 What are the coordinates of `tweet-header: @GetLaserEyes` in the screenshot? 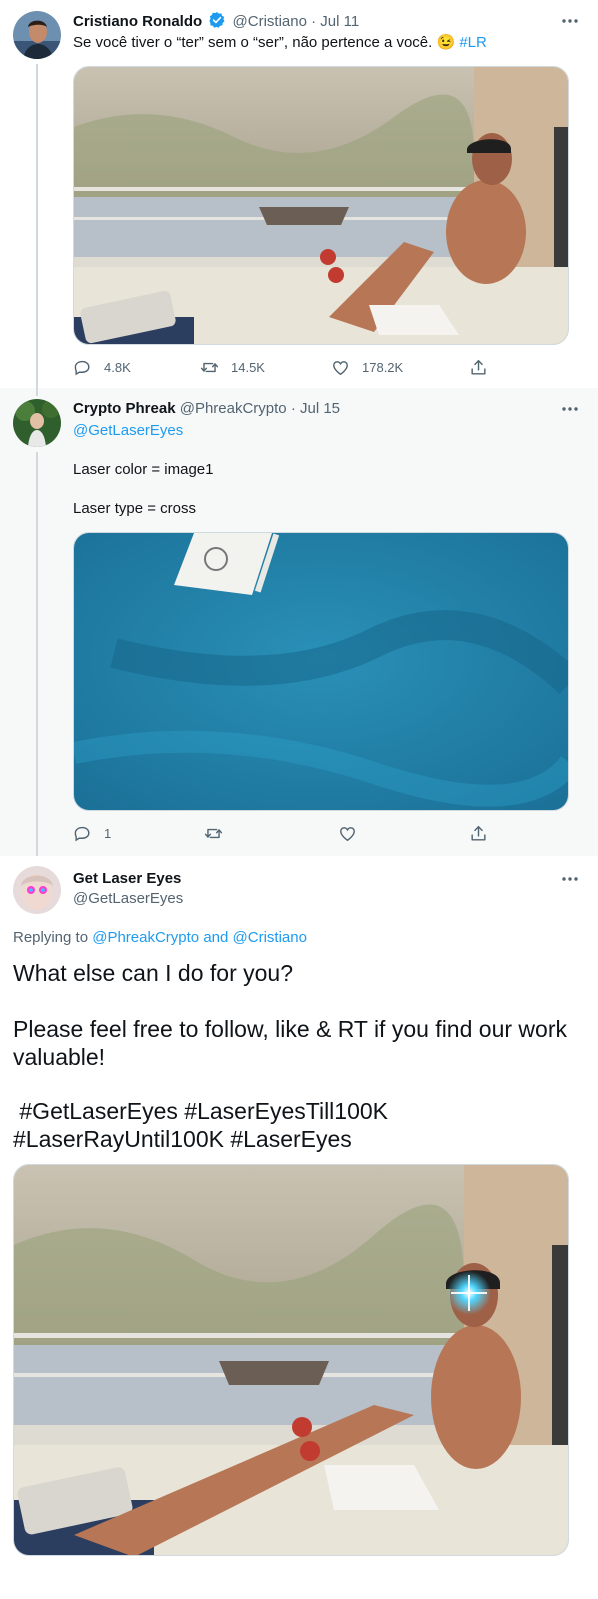 It's located at (128, 899).